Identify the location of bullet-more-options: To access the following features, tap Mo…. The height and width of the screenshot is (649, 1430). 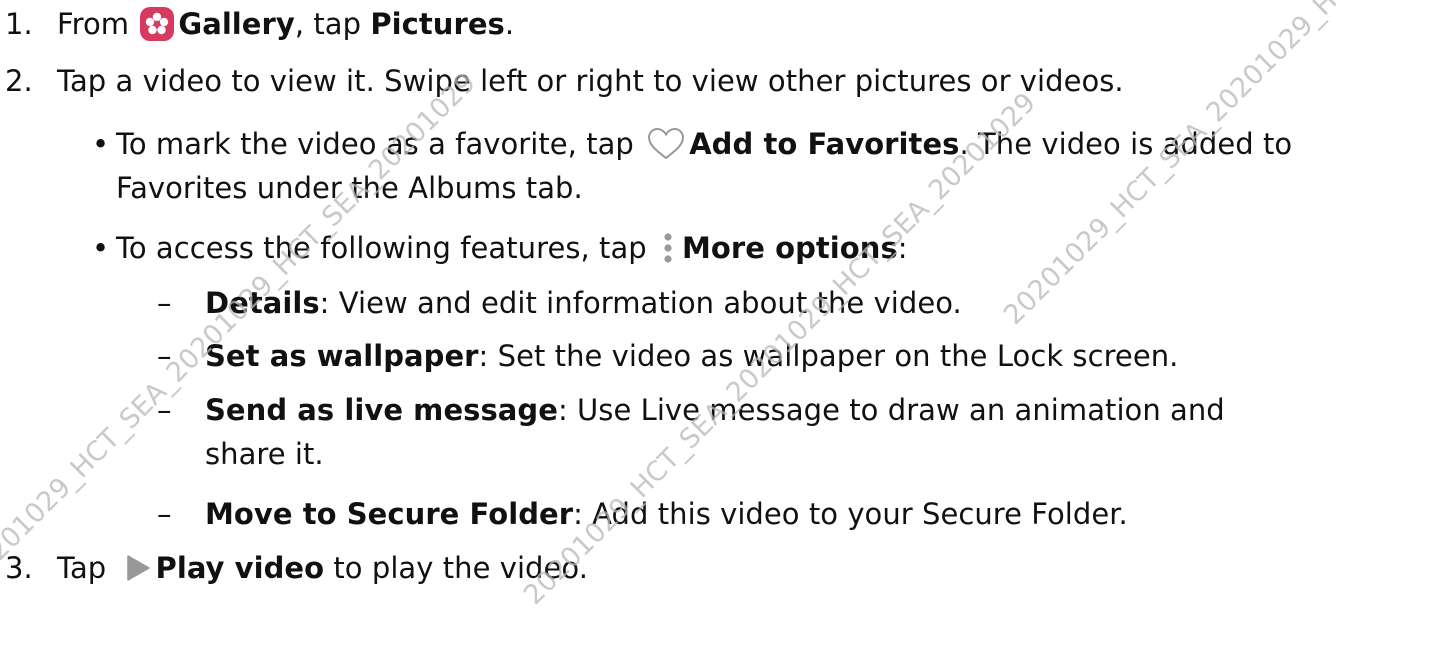
(512, 248).